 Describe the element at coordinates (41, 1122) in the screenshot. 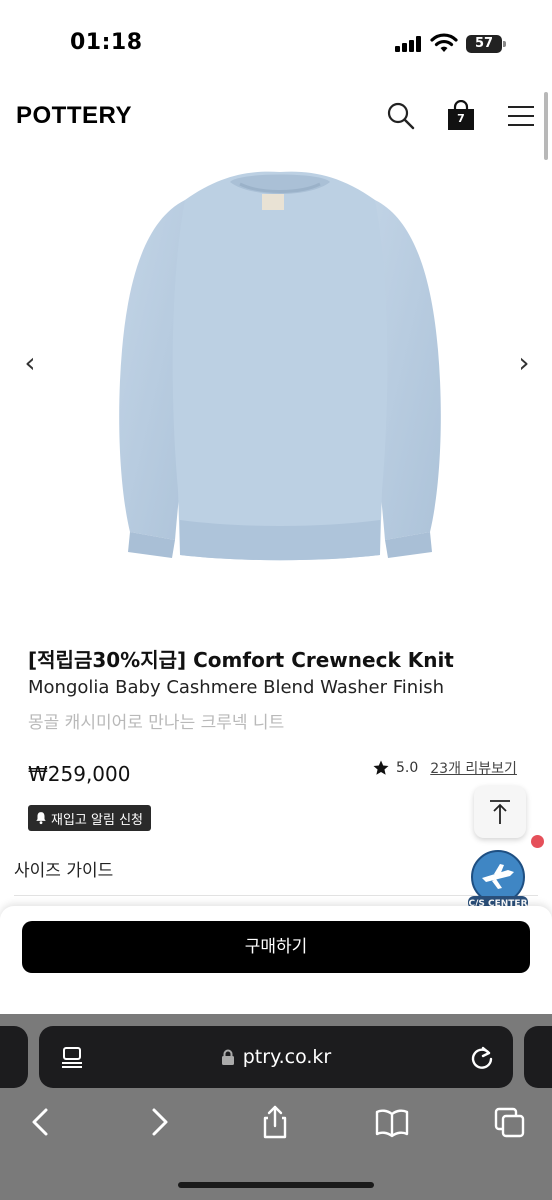

I see `back-icon` at that location.